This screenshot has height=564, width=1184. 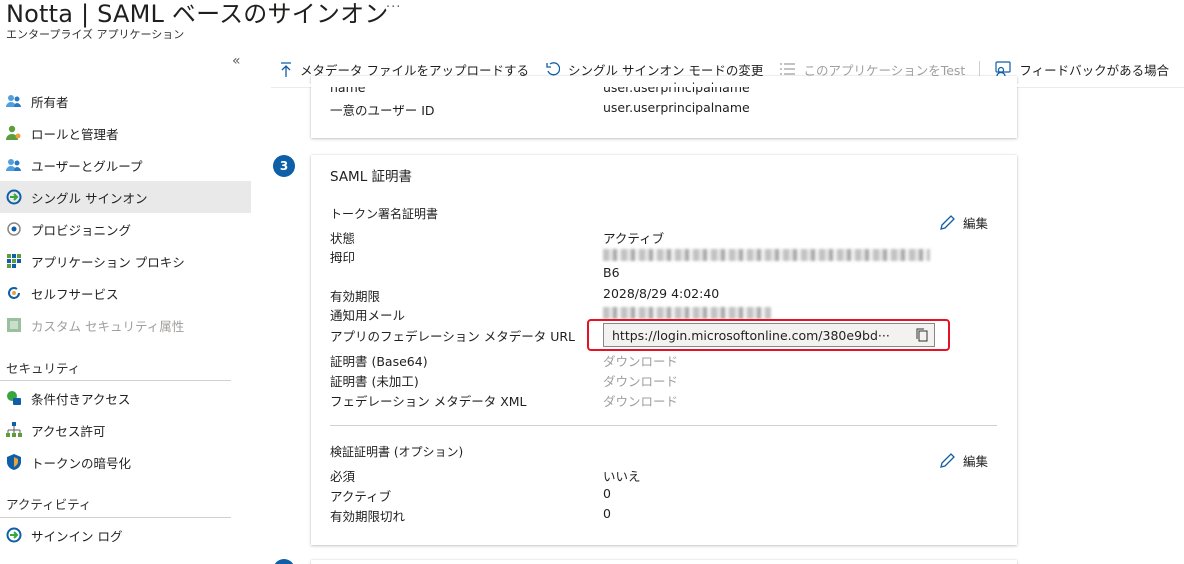 I want to click on attr-row-label: 一意のユーザー ID, so click(x=382, y=110).